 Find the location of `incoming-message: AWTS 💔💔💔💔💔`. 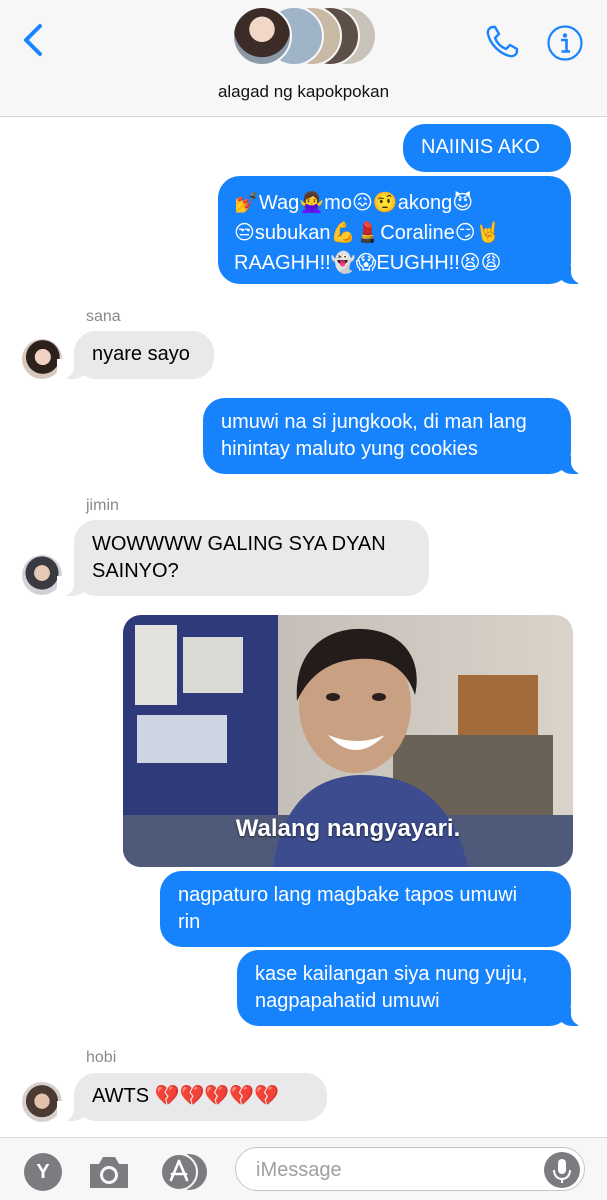

incoming-message: AWTS 💔💔💔💔💔 is located at coordinates (192, 1097).